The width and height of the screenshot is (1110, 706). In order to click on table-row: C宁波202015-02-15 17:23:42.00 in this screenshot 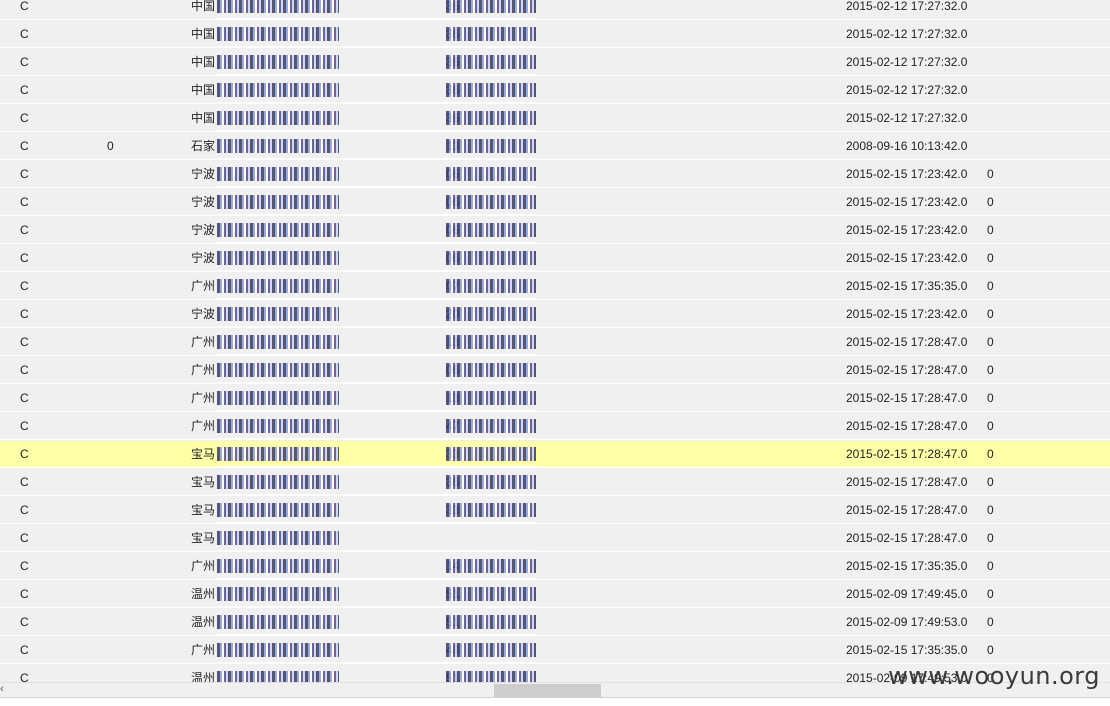, I will do `click(555, 314)`.